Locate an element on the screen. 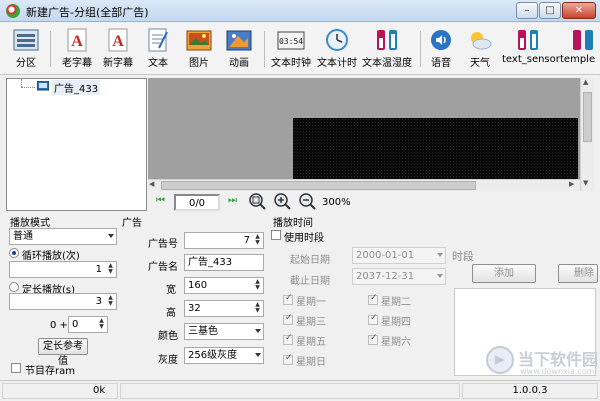  thursday-label: 星期四 is located at coordinates (396, 322).